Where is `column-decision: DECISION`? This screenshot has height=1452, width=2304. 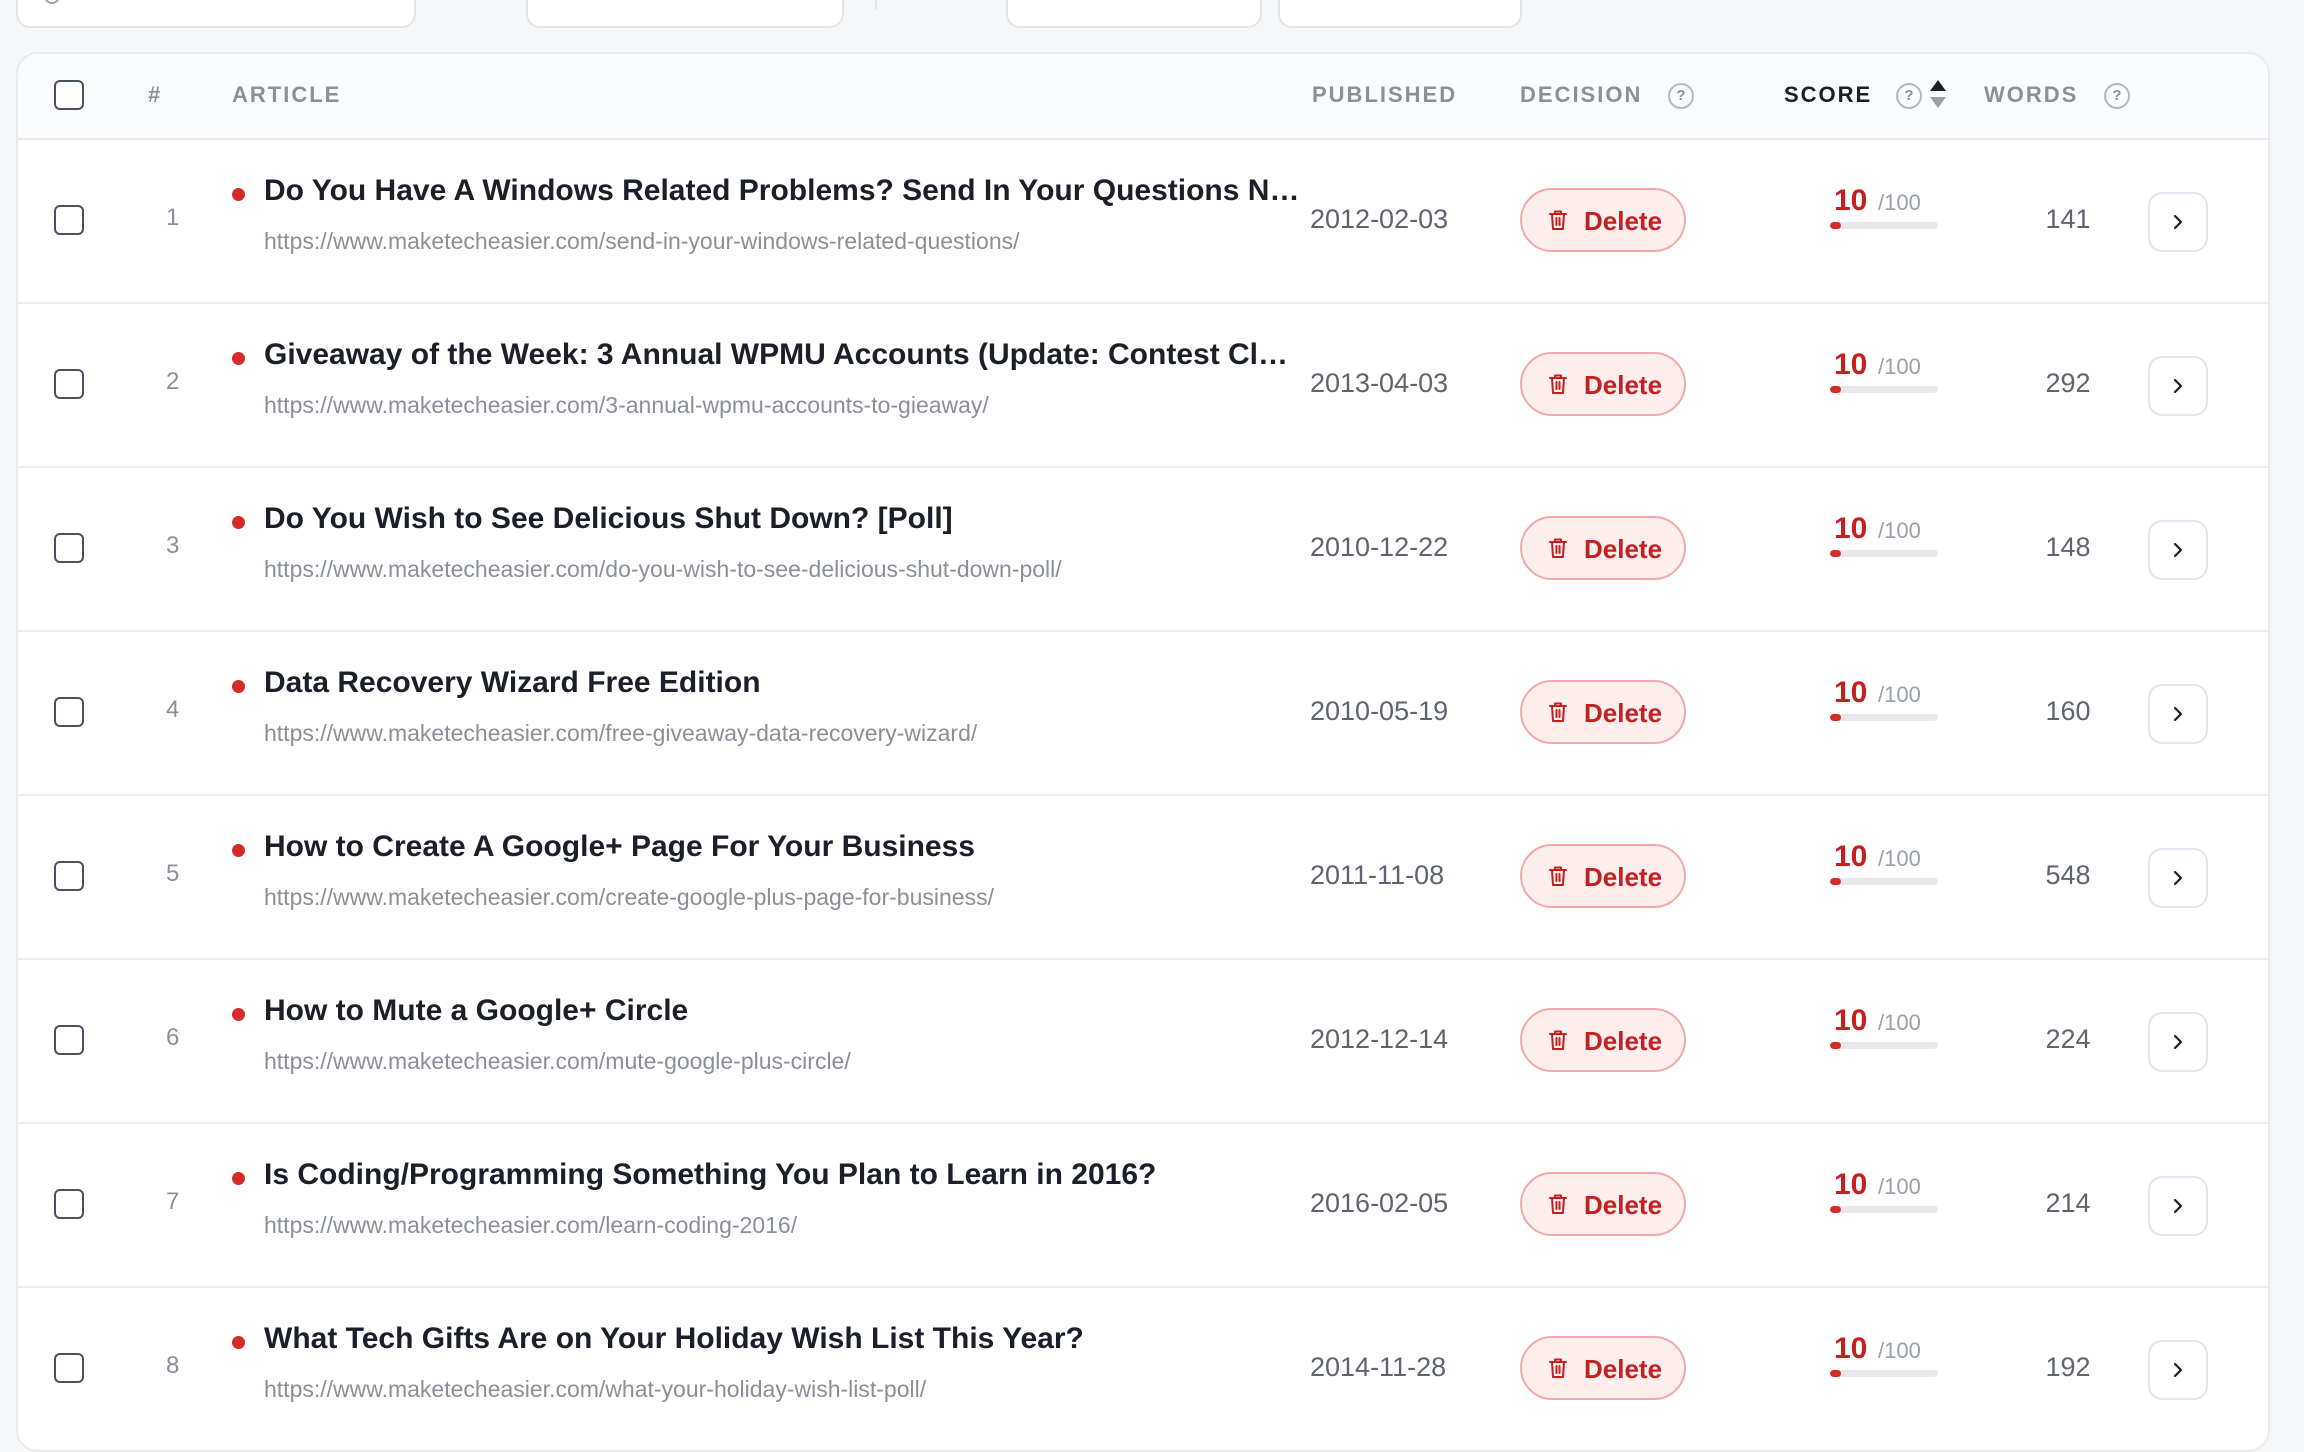
column-decision: DECISION is located at coordinates (1581, 95).